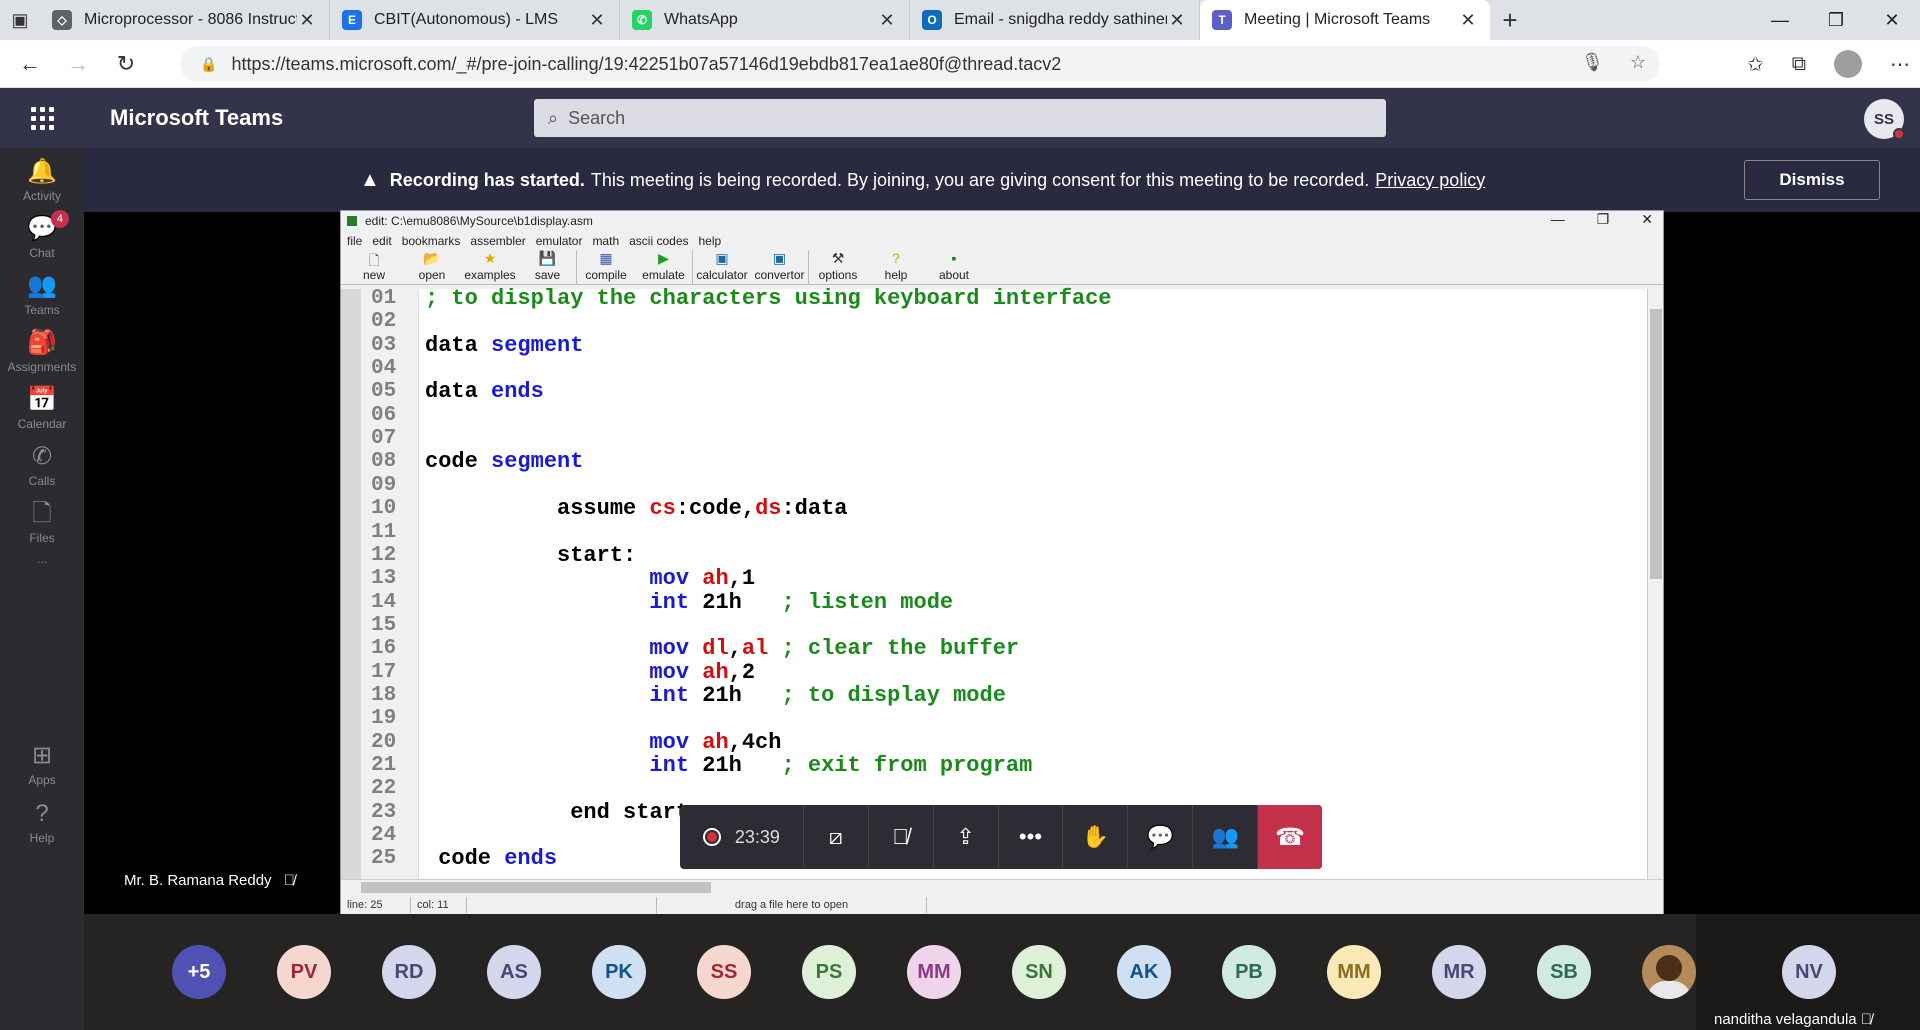  What do you see at coordinates (384, 392) in the screenshot?
I see `line-number: 05` at bounding box center [384, 392].